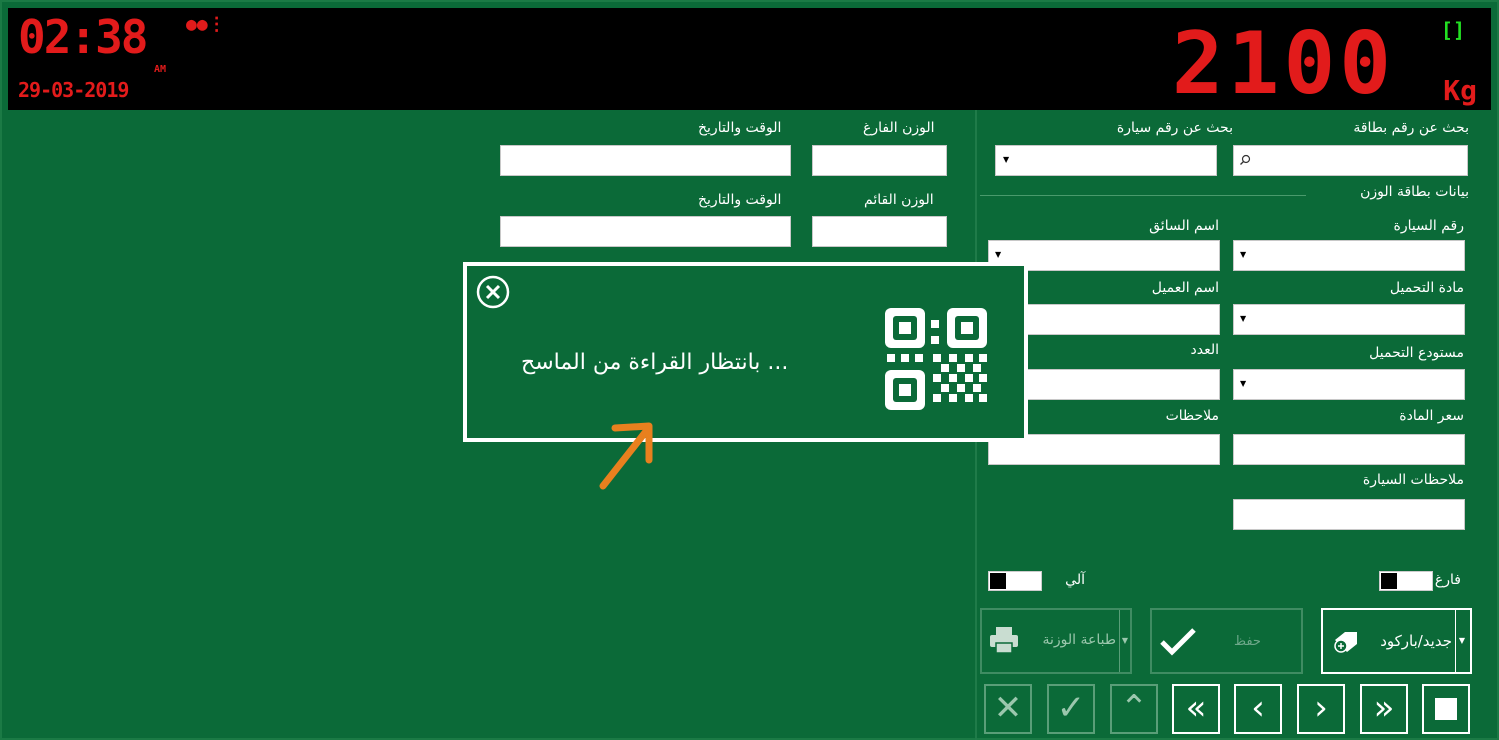 The width and height of the screenshot is (1499, 740). I want to click on clock-display: 02:38, so click(83, 37).